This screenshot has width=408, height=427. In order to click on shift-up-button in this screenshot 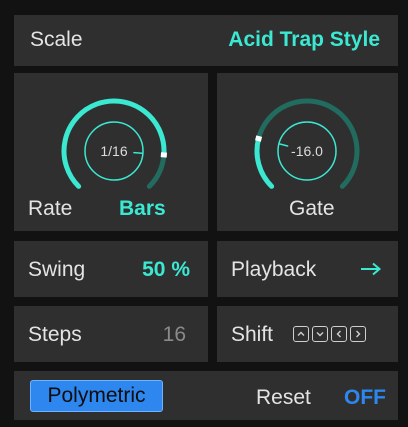, I will do `click(301, 334)`.